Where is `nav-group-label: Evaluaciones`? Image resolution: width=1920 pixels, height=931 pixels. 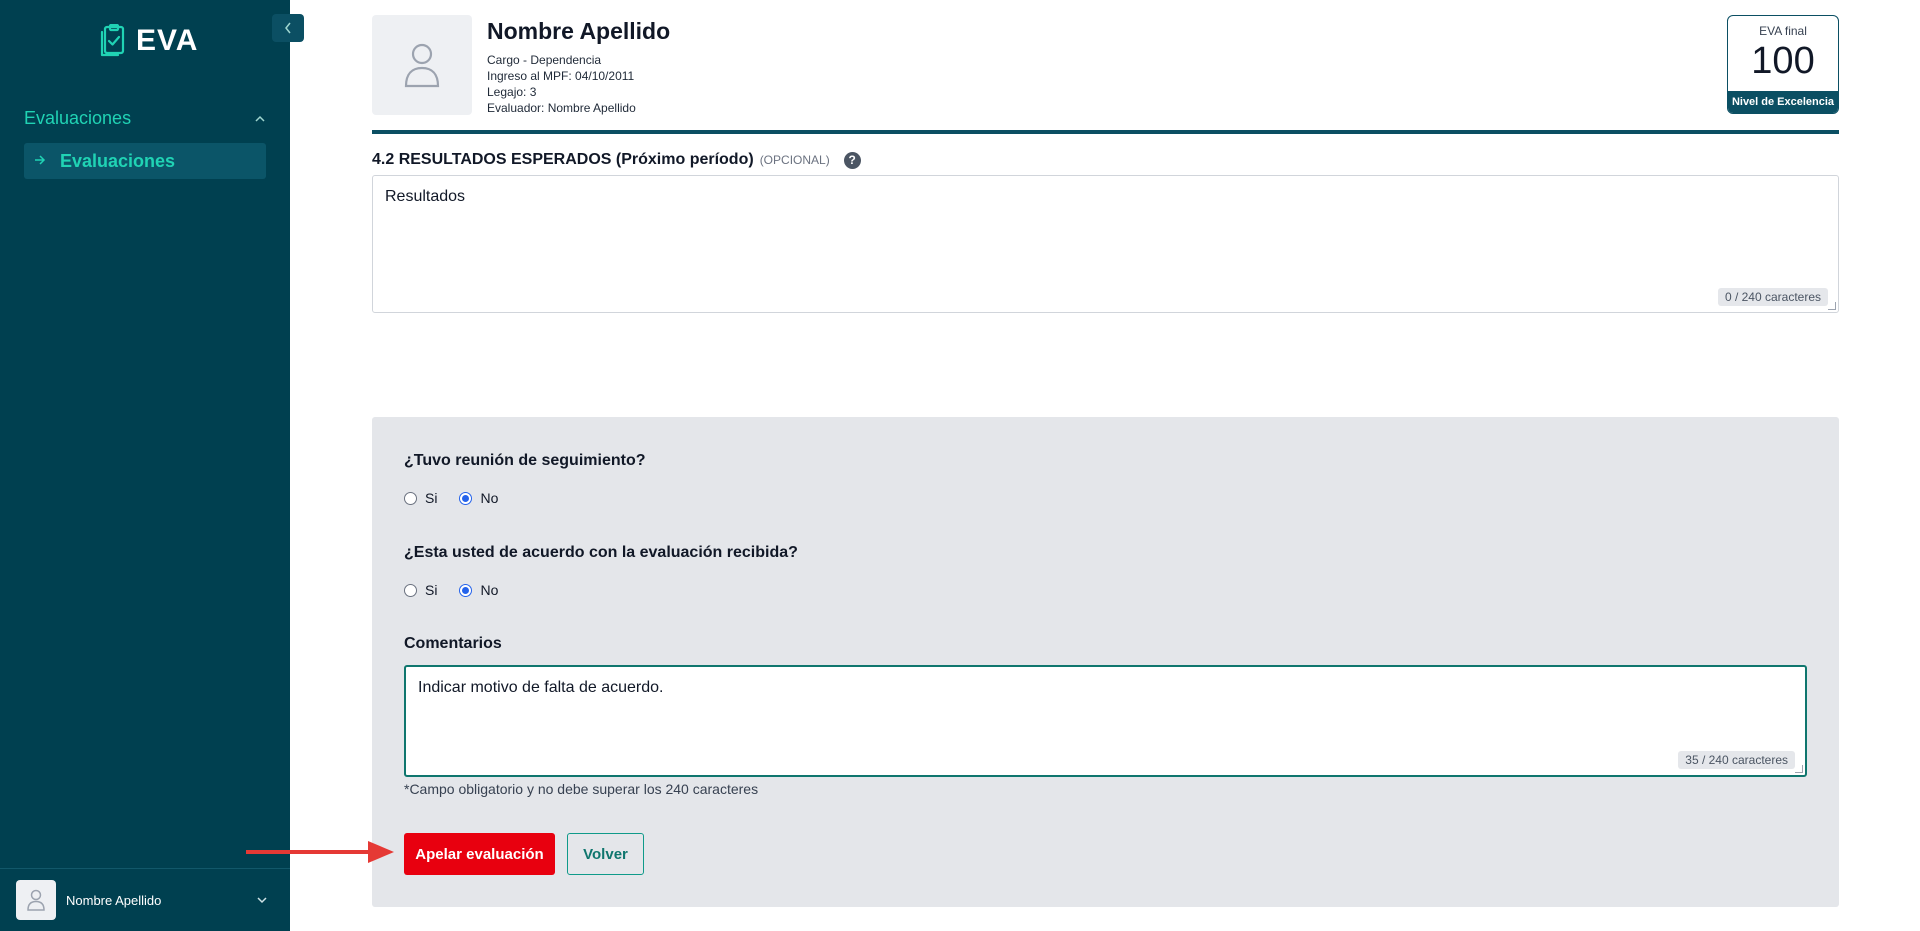 nav-group-label: Evaluaciones is located at coordinates (78, 118).